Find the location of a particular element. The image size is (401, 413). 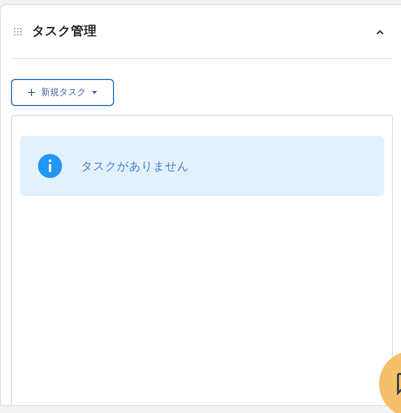

drag-handle-icon is located at coordinates (18, 32).